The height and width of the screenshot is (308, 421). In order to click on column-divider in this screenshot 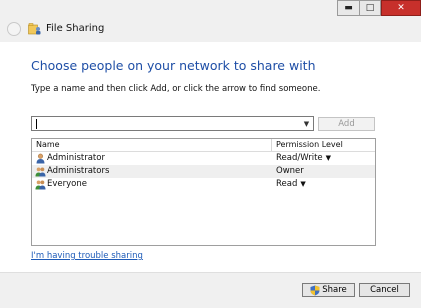, I will do `click(271, 145)`.